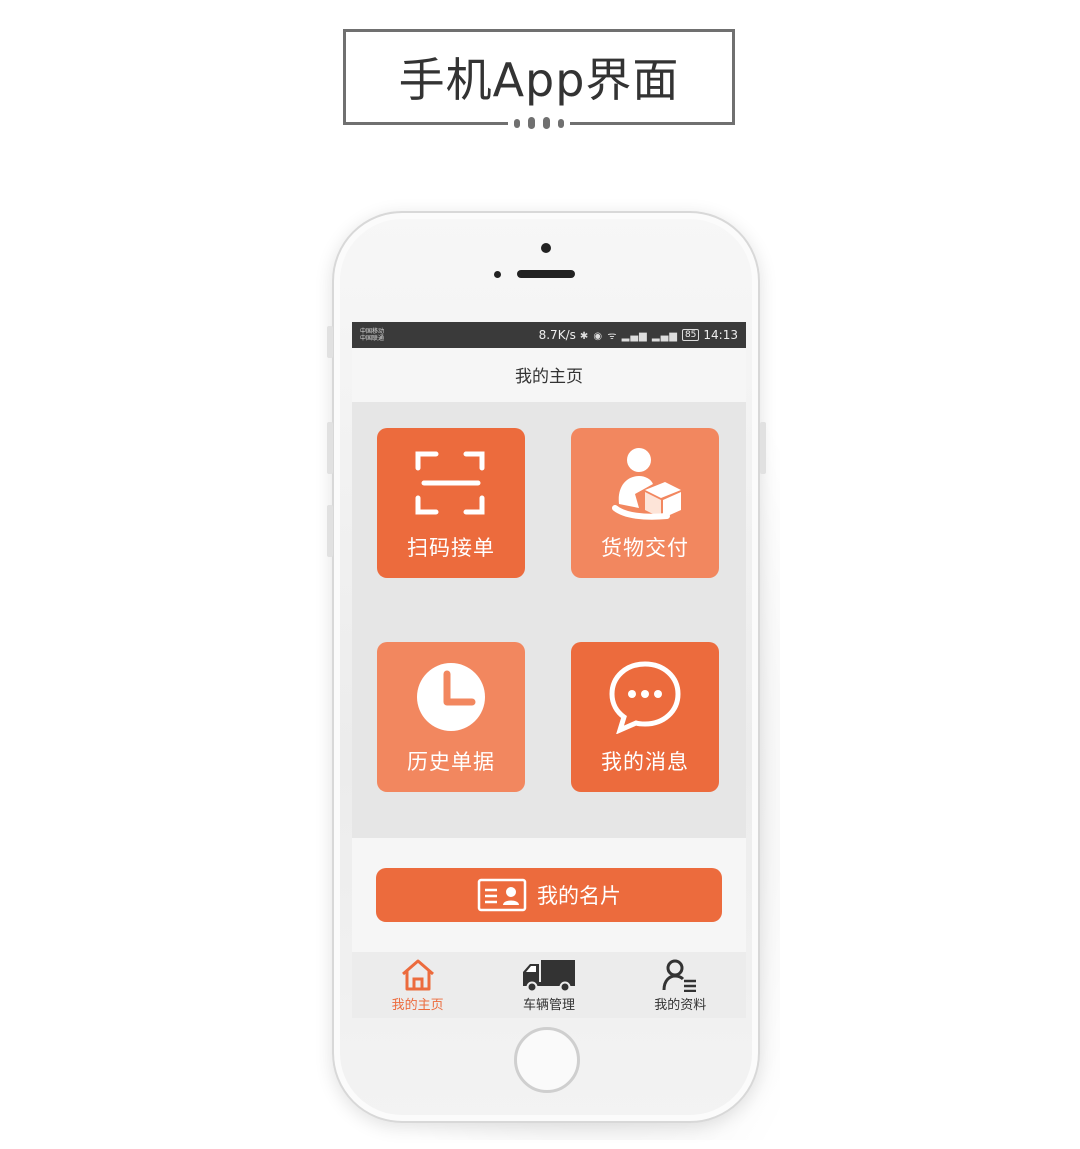 The image size is (1080, 1149). What do you see at coordinates (679, 975) in the screenshot?
I see `profile-icon` at bounding box center [679, 975].